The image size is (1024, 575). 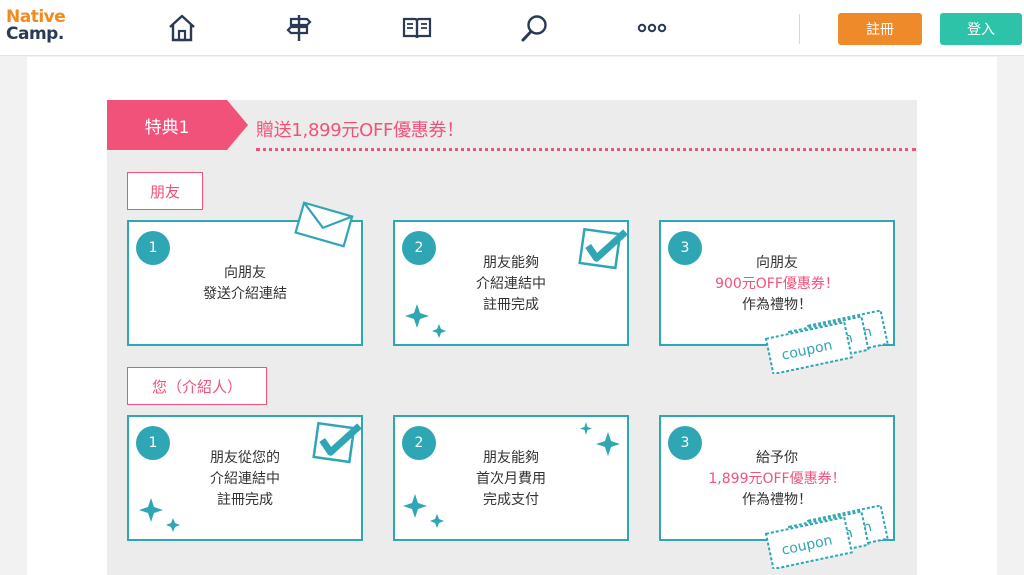 I want to click on native-camp-logo: Native Camp., so click(x=36, y=26).